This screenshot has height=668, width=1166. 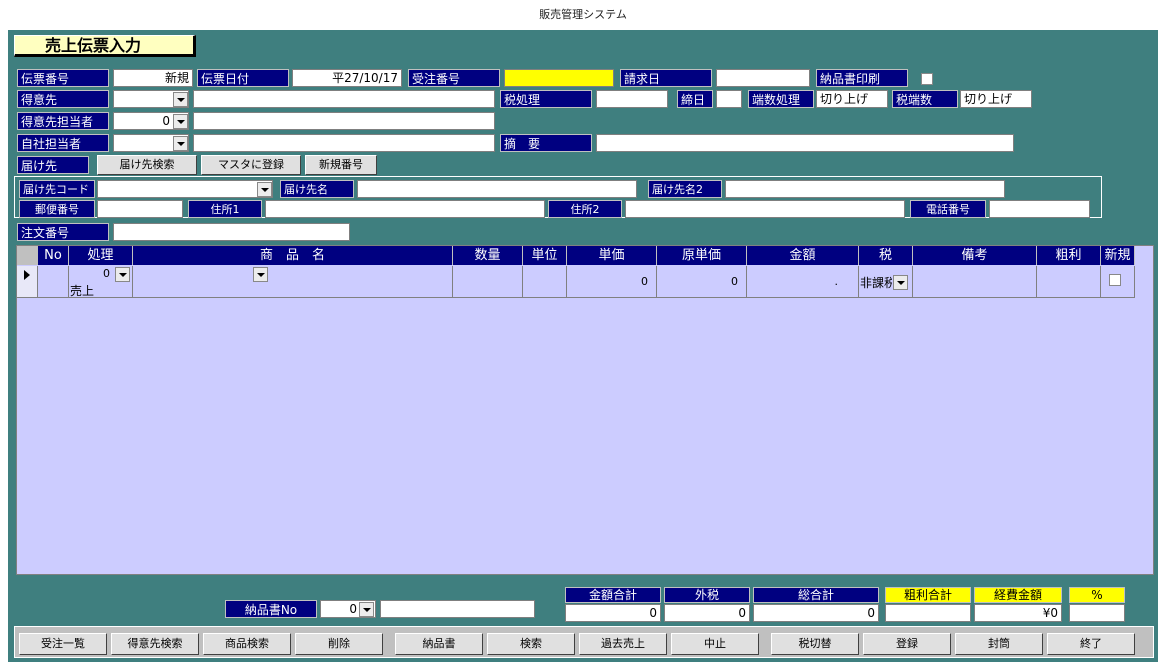 What do you see at coordinates (623, 644) in the screenshot?
I see `past-sales-button: 過去売上` at bounding box center [623, 644].